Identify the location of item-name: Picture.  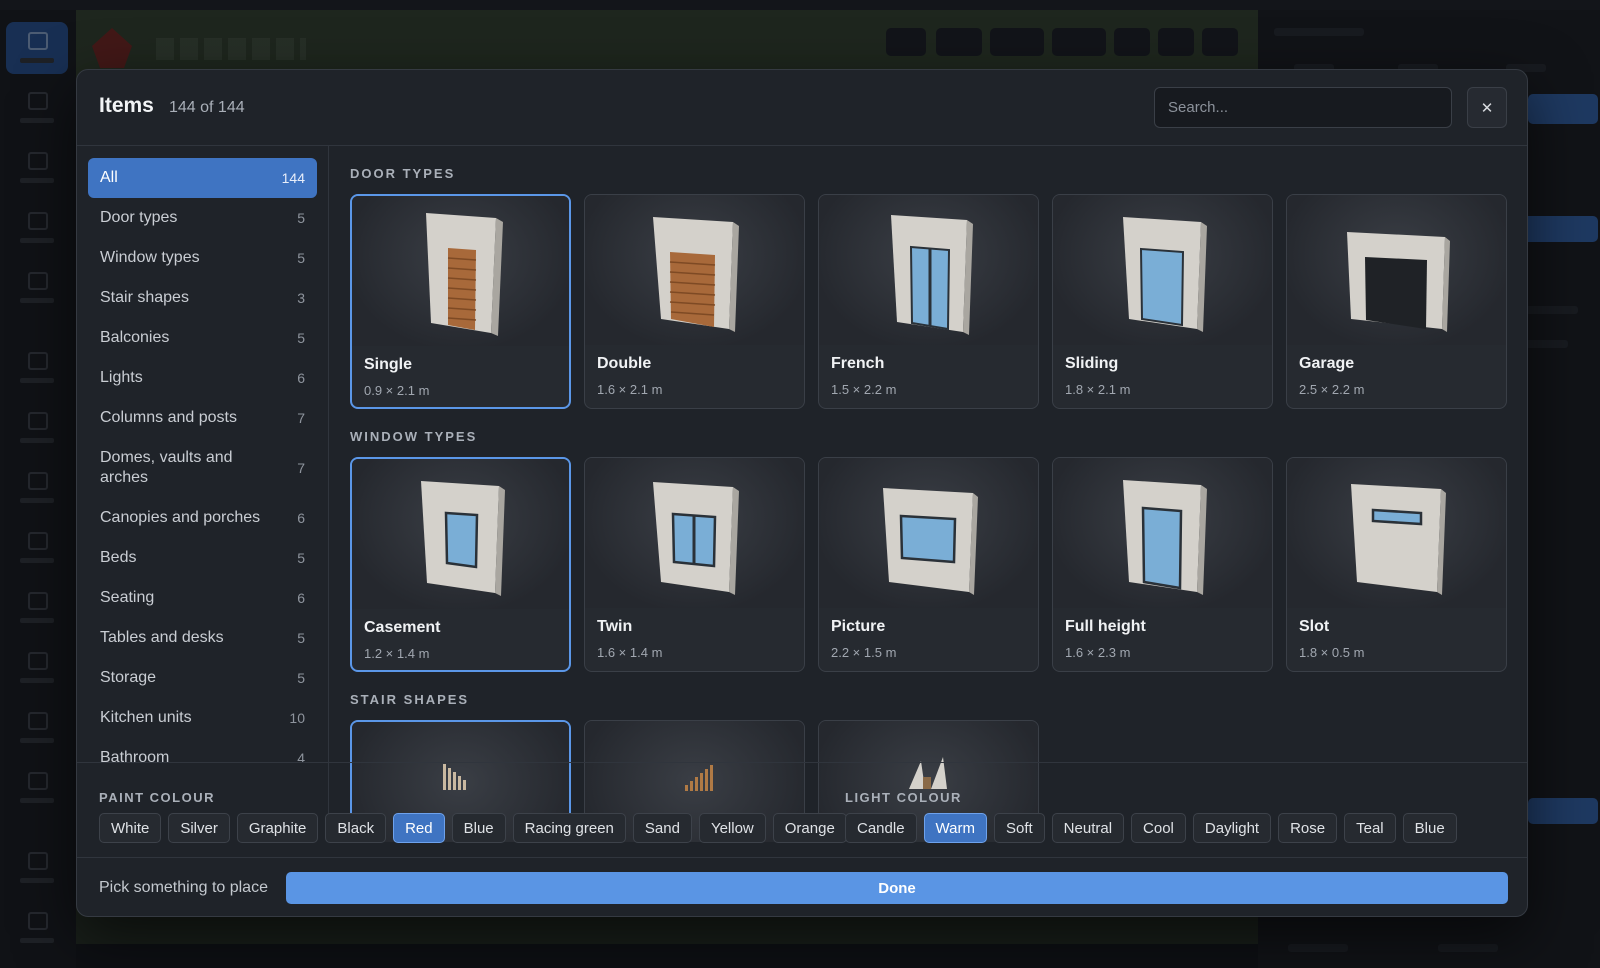
(858, 626).